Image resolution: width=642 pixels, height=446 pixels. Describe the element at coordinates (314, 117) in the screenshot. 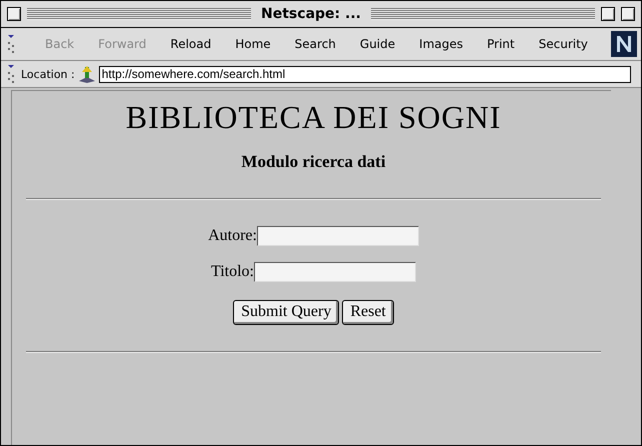

I see `page-heading: BIBLIOTECA DEI SOGNI` at that location.